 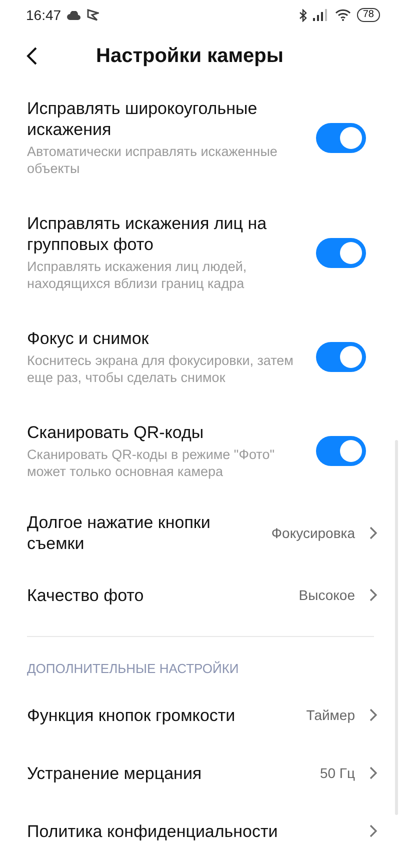 What do you see at coordinates (93, 15) in the screenshot?
I see `notification-icon` at bounding box center [93, 15].